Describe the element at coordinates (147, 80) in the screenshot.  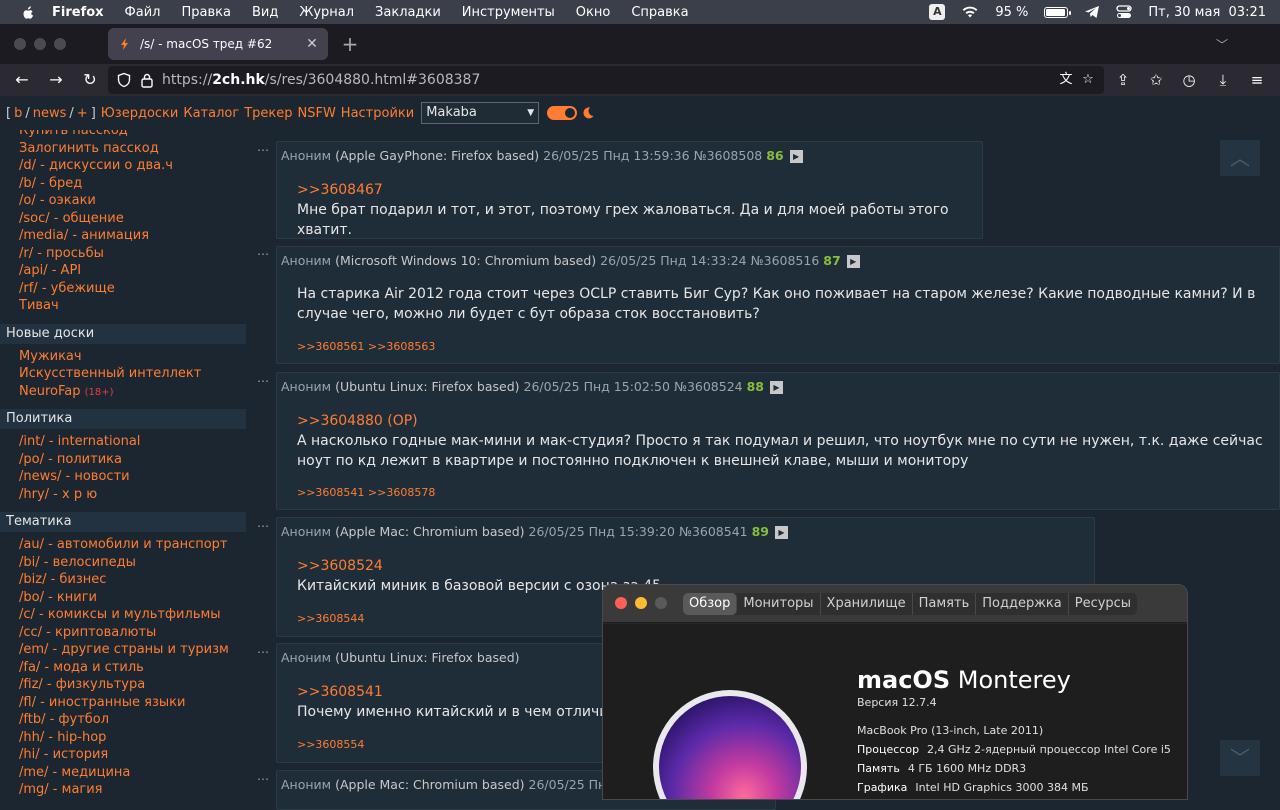
I see `lock-icon` at that location.